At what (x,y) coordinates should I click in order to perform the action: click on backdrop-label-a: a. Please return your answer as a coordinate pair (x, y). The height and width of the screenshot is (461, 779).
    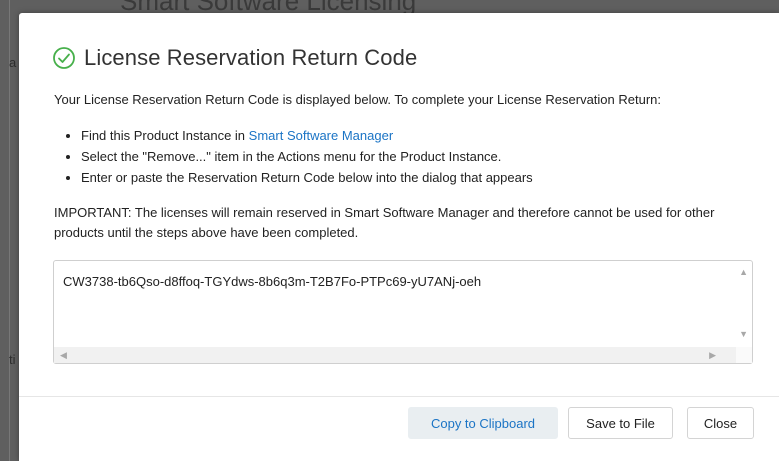
    Looking at the image, I should click on (13, 62).